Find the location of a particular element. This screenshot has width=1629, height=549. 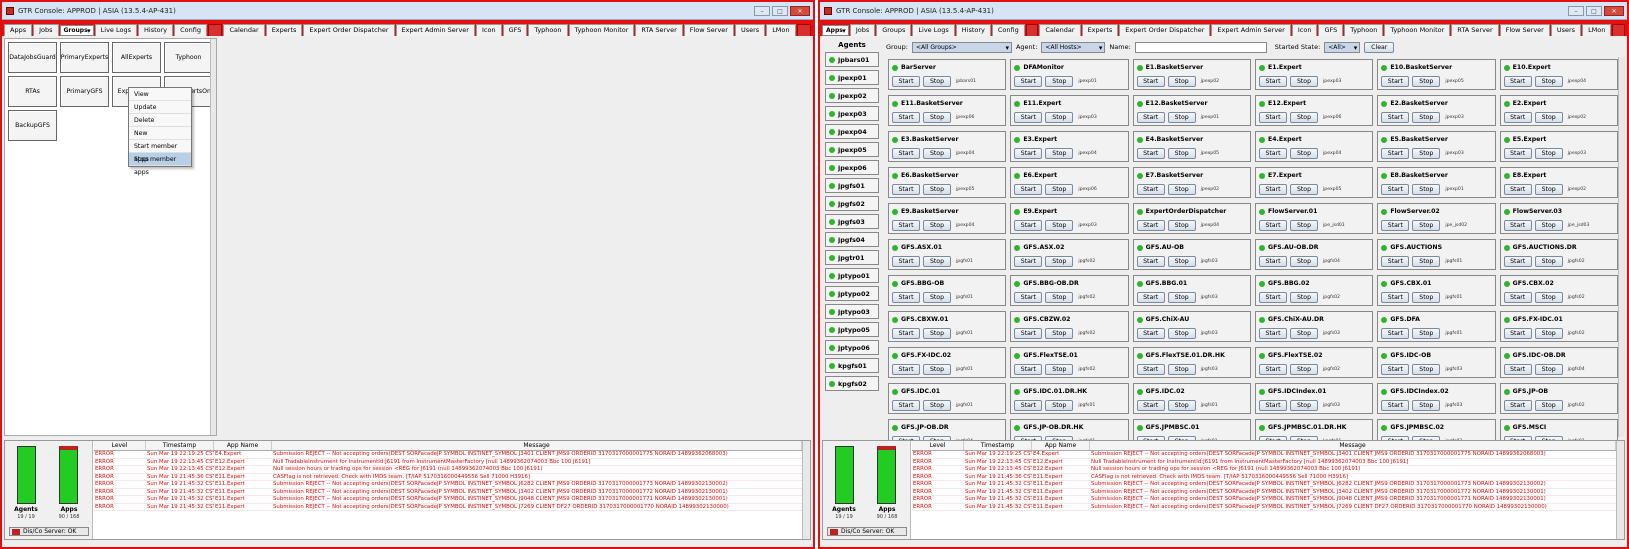

agent-item: jpexp01 is located at coordinates (852, 77).